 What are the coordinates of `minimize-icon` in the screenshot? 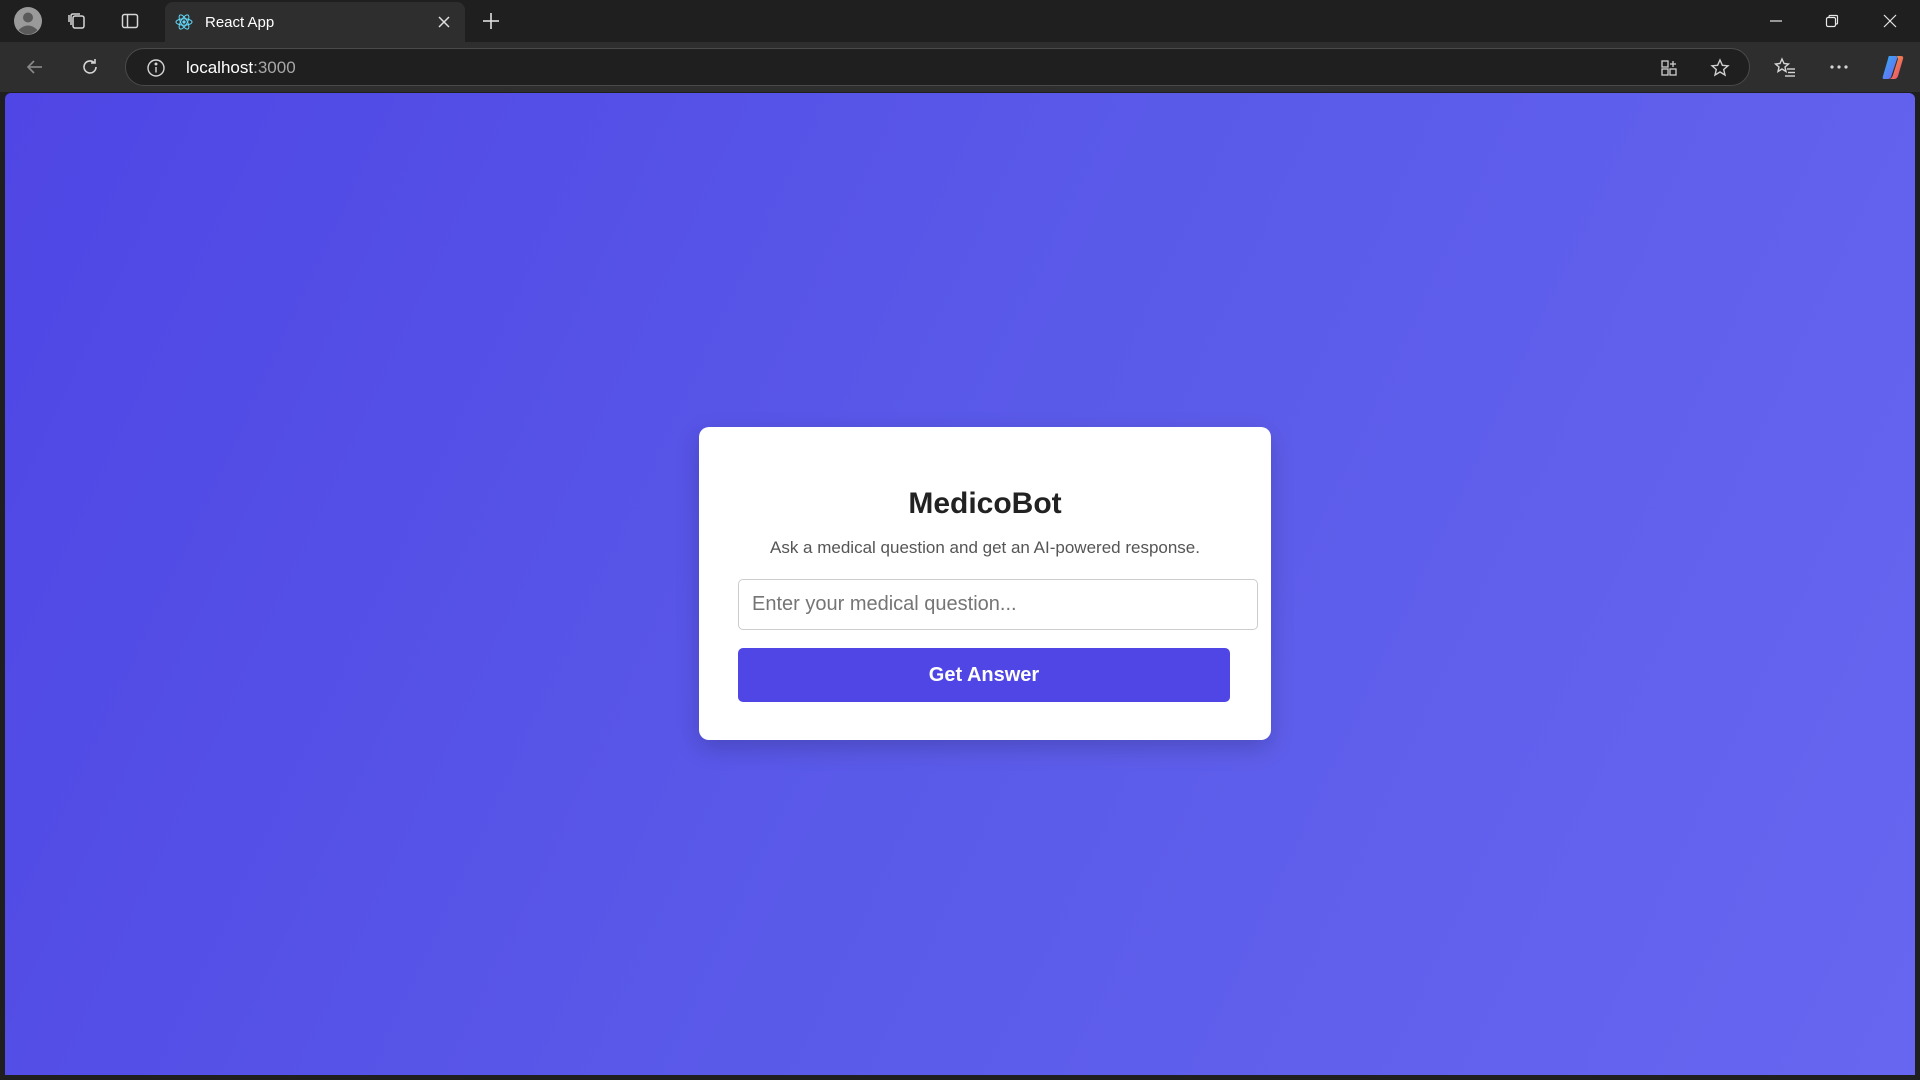 It's located at (1776, 21).